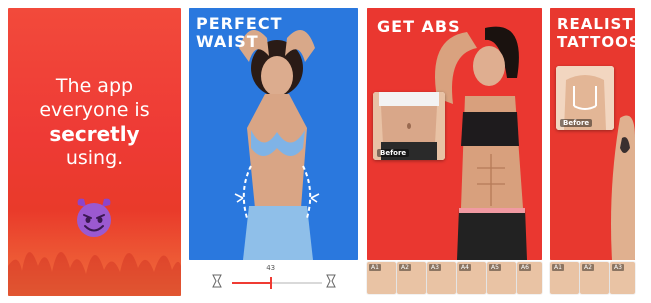 This screenshot has width=651, height=303. I want to click on tattoo-thumbnail: A3, so click(622, 278).